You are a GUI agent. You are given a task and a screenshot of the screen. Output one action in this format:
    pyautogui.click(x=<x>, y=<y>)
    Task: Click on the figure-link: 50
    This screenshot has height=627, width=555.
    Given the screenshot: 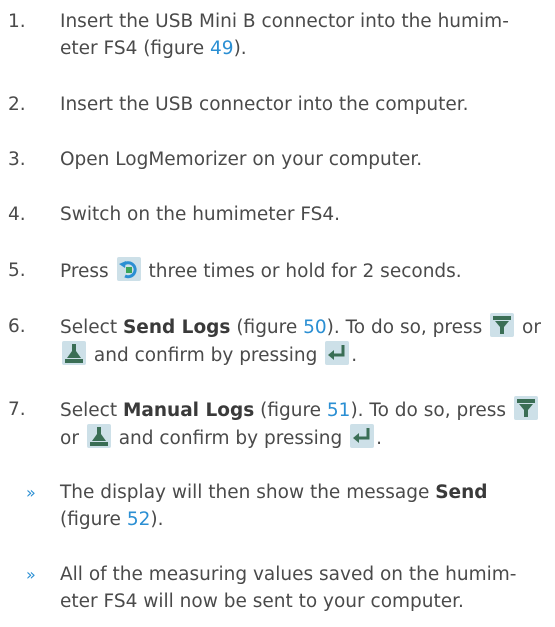 What is the action you would take?
    pyautogui.click(x=315, y=327)
    